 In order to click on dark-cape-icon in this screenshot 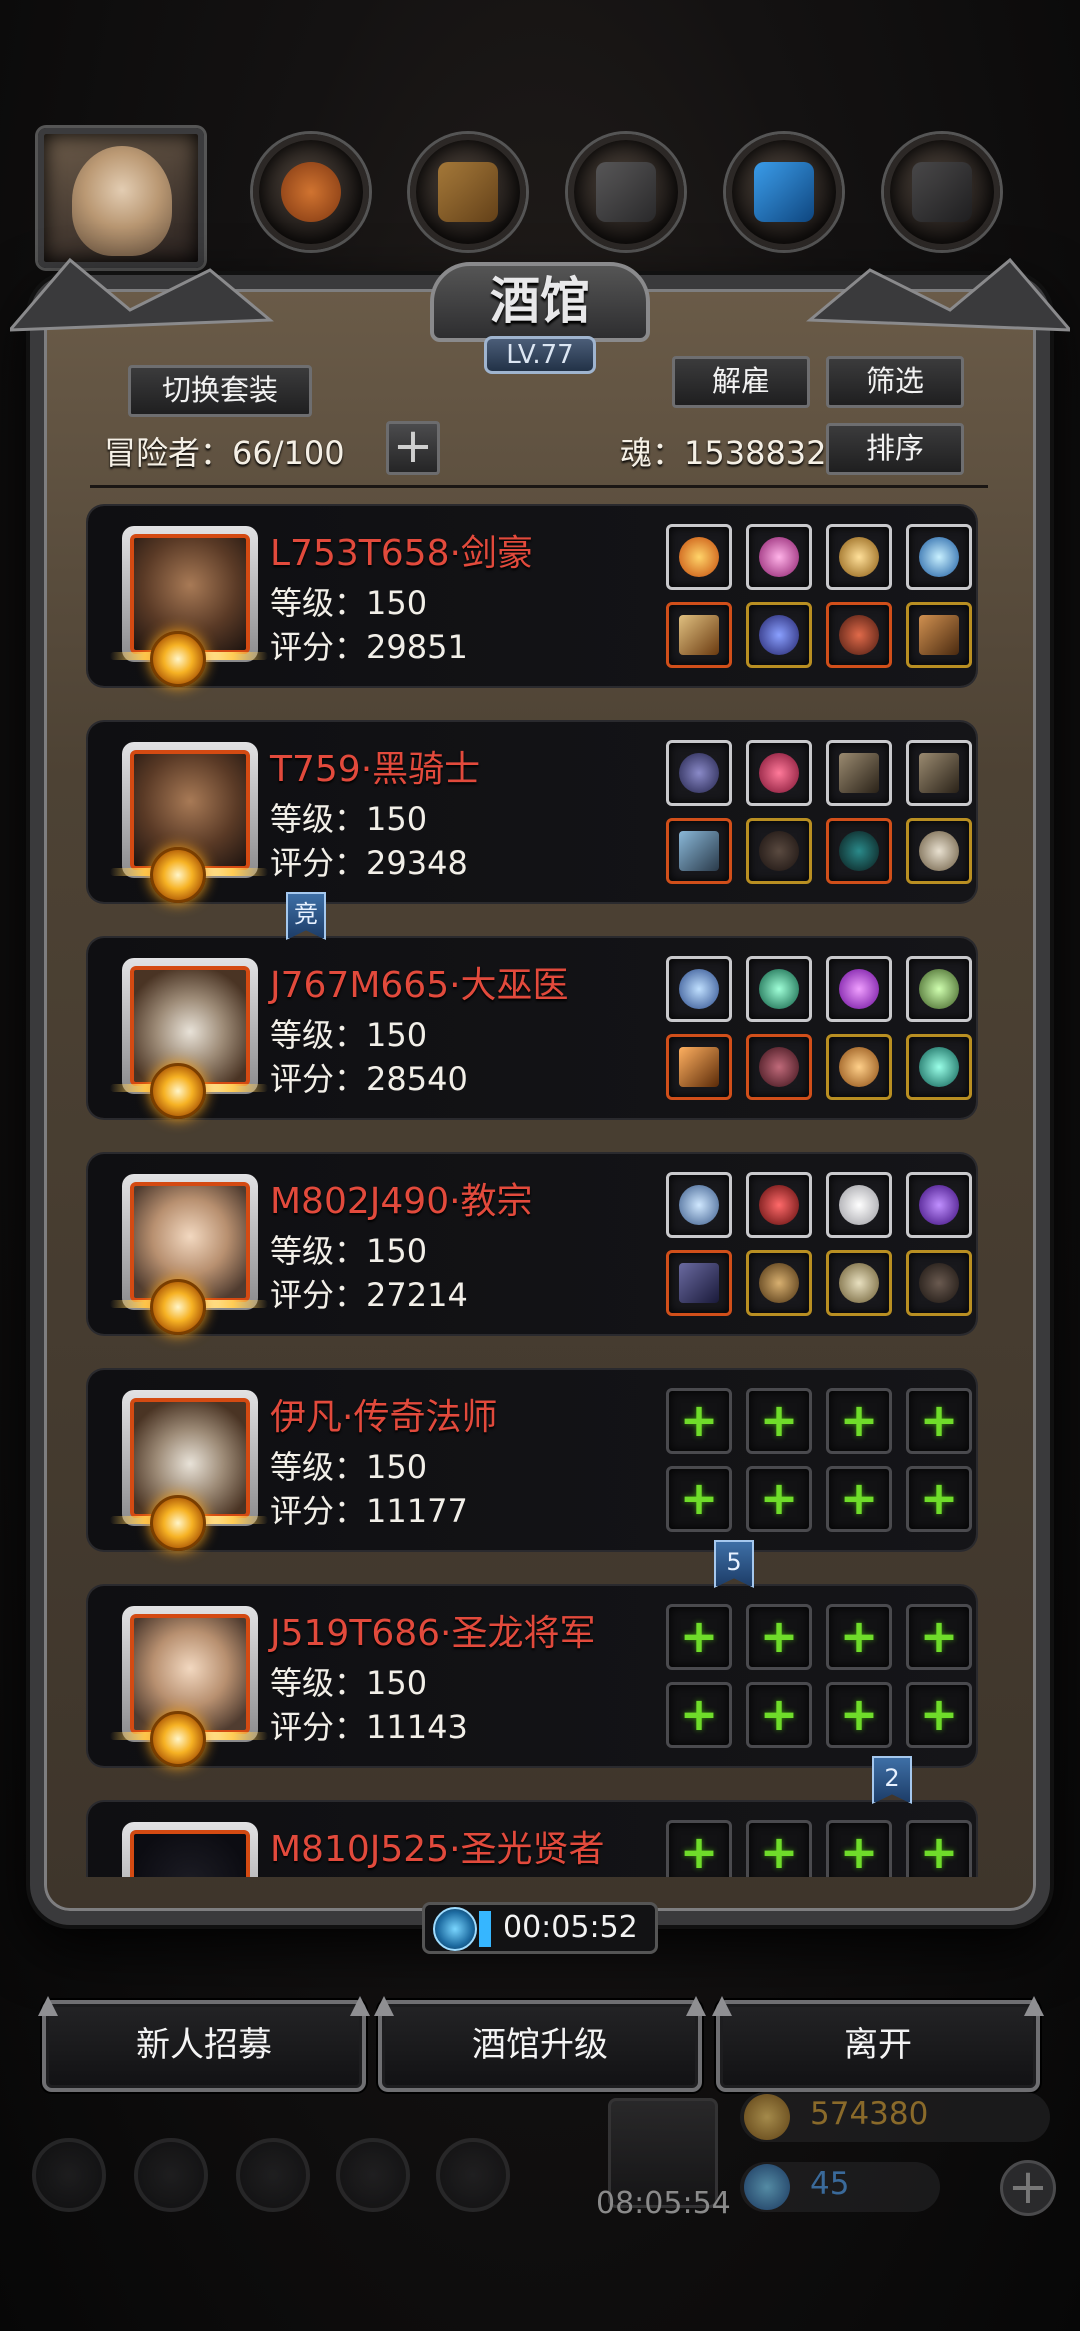, I will do `click(939, 1283)`.